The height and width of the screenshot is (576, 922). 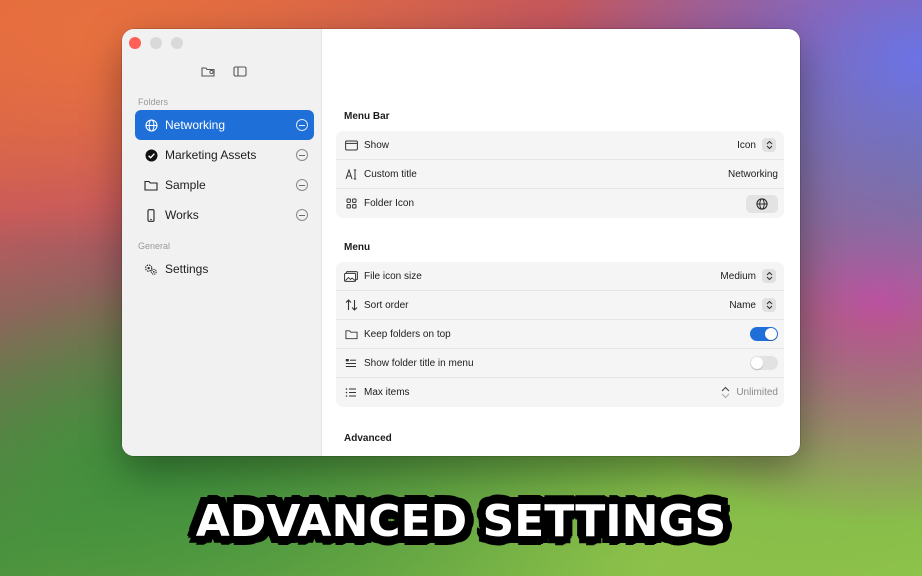 What do you see at coordinates (389, 203) in the screenshot?
I see `folder-icon-label: Folder Icon` at bounding box center [389, 203].